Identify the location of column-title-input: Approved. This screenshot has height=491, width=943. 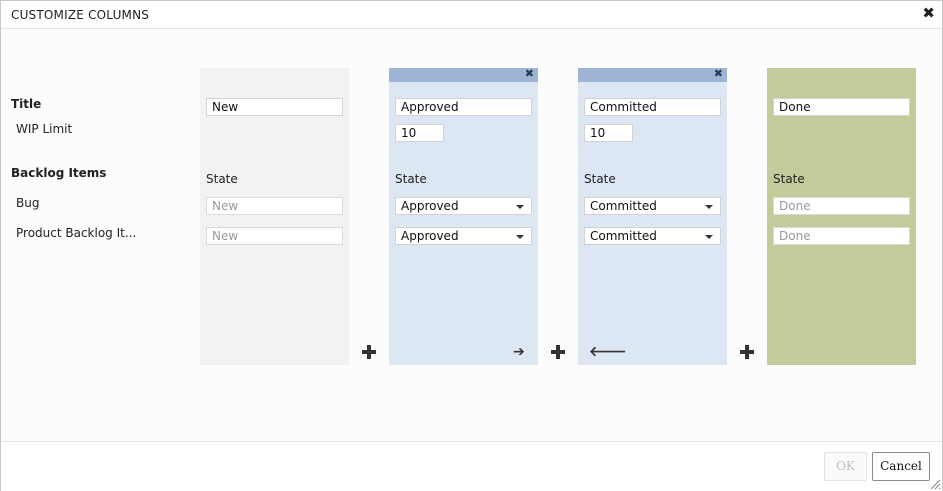
(463, 107).